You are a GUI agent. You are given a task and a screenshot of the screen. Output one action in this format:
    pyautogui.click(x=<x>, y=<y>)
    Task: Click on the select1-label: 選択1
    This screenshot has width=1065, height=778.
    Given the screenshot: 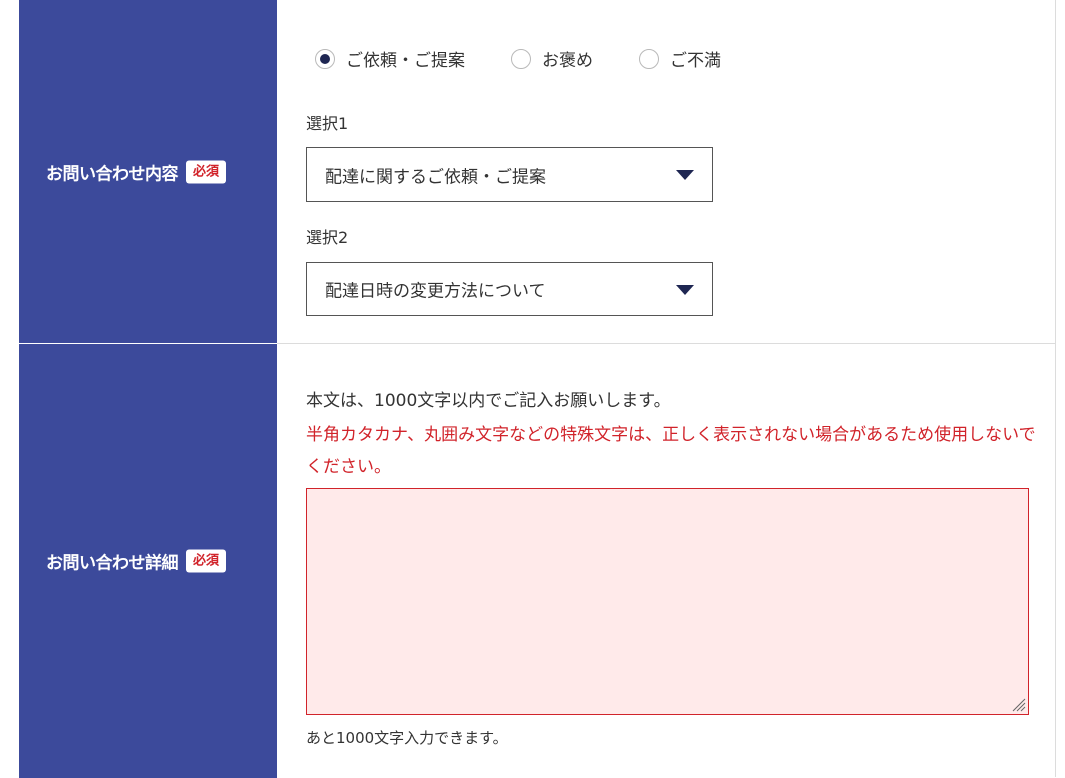 What is the action you would take?
    pyautogui.click(x=327, y=123)
    